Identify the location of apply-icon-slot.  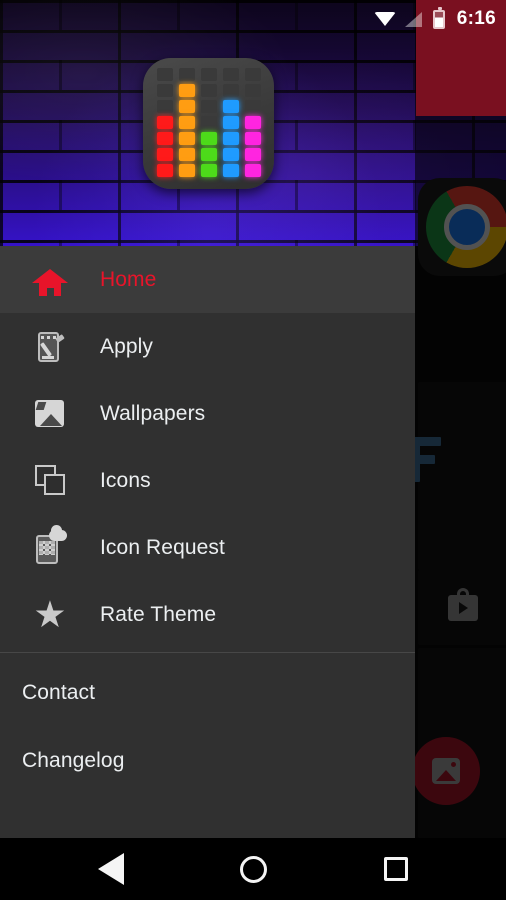
(50, 347).